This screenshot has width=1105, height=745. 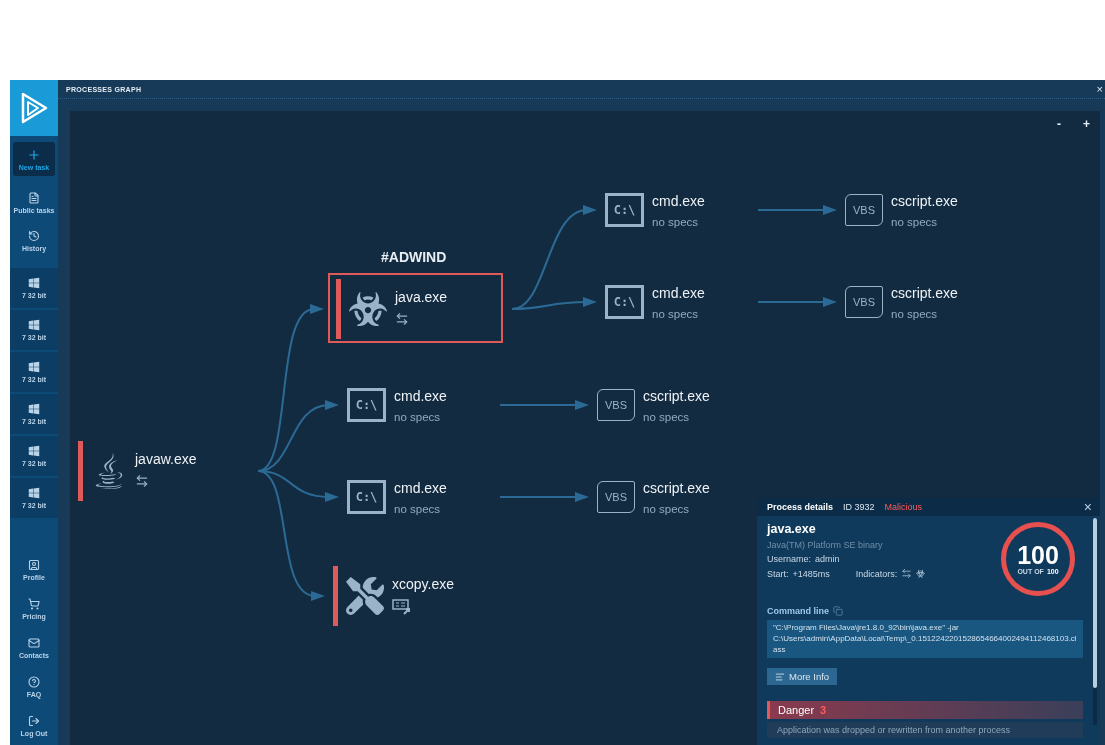 What do you see at coordinates (800, 507) in the screenshot?
I see `panel-title: Process details` at bounding box center [800, 507].